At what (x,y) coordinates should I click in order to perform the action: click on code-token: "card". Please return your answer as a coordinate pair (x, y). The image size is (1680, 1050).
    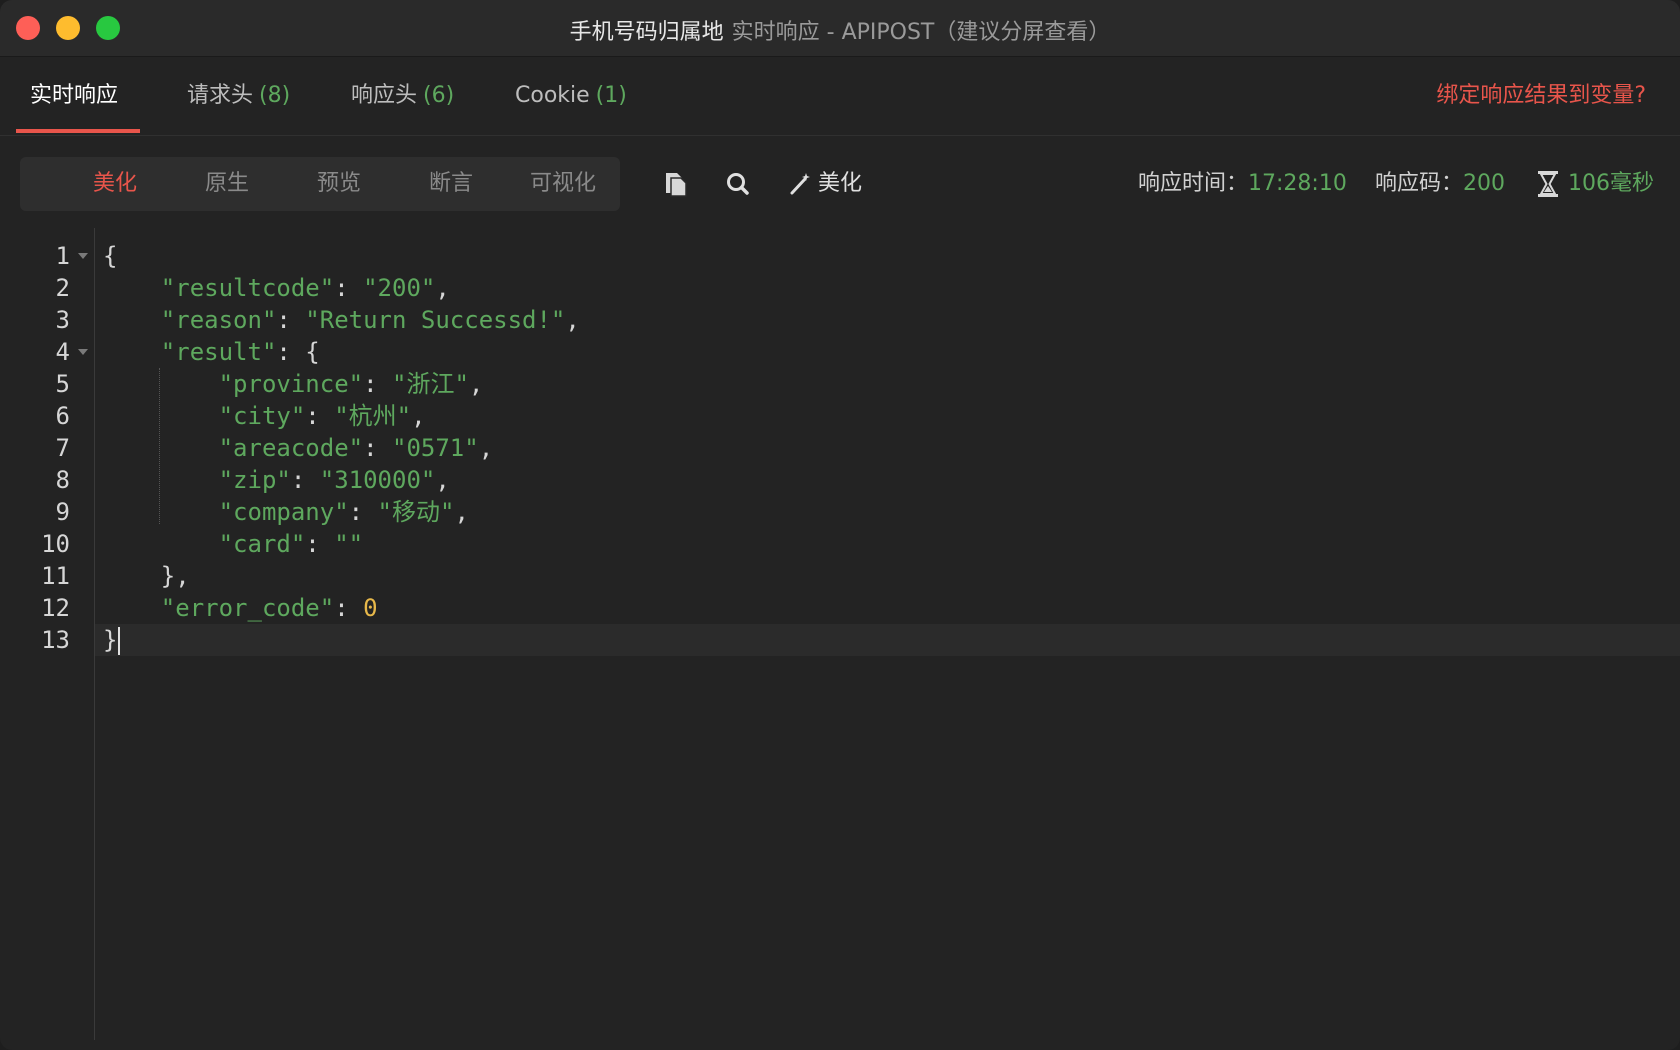
    Looking at the image, I should click on (262, 544).